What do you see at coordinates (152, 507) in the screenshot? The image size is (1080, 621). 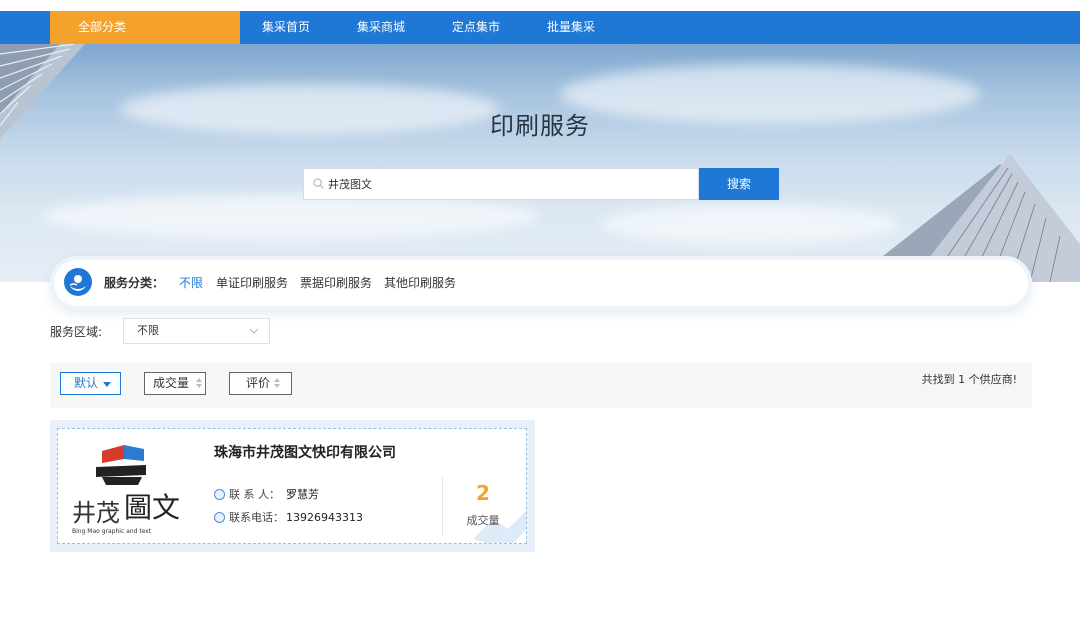 I see `logo-side-text: 圖文` at bounding box center [152, 507].